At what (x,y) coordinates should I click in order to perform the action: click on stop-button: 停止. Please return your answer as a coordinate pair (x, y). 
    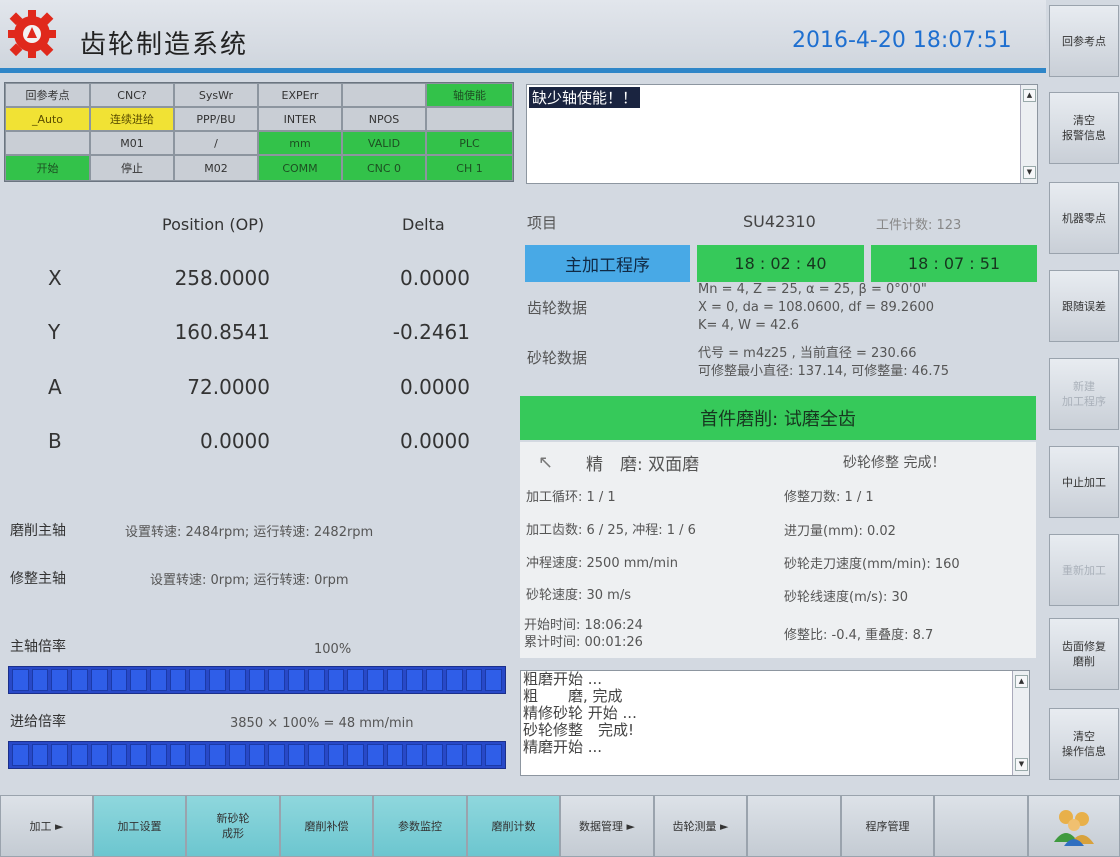
    Looking at the image, I should click on (132, 168).